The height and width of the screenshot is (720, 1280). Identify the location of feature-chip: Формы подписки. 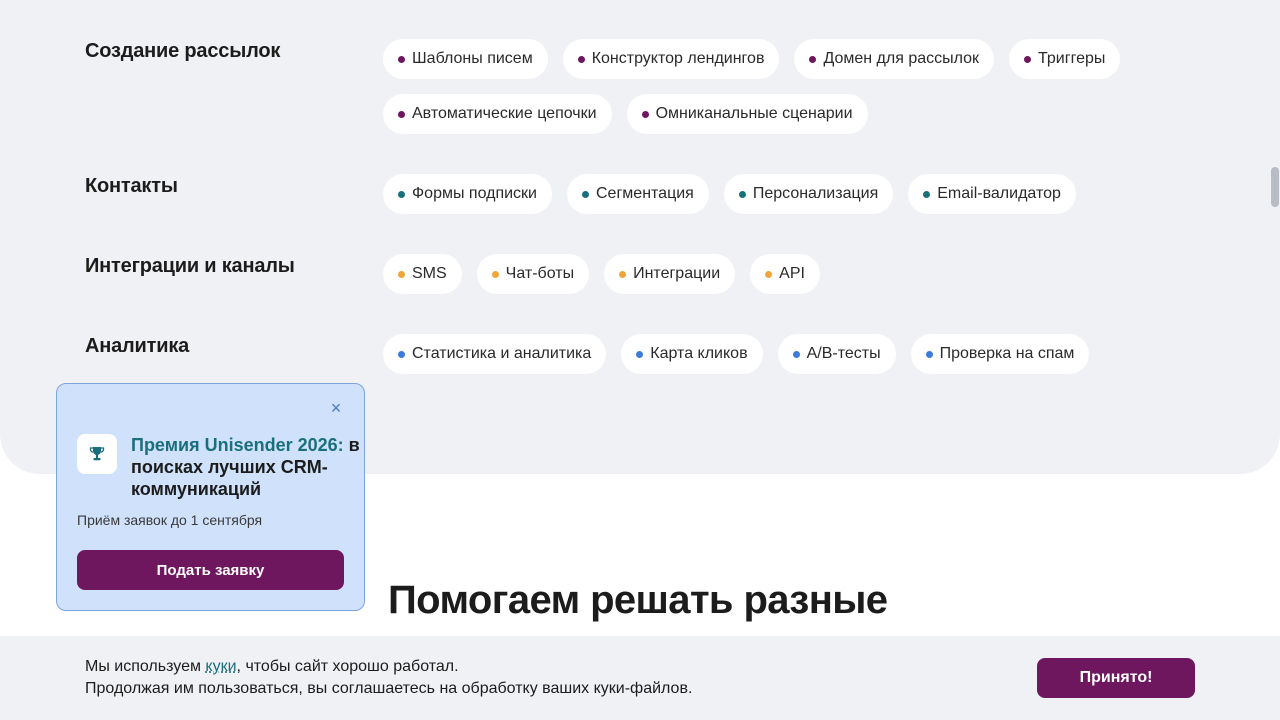
(467, 194).